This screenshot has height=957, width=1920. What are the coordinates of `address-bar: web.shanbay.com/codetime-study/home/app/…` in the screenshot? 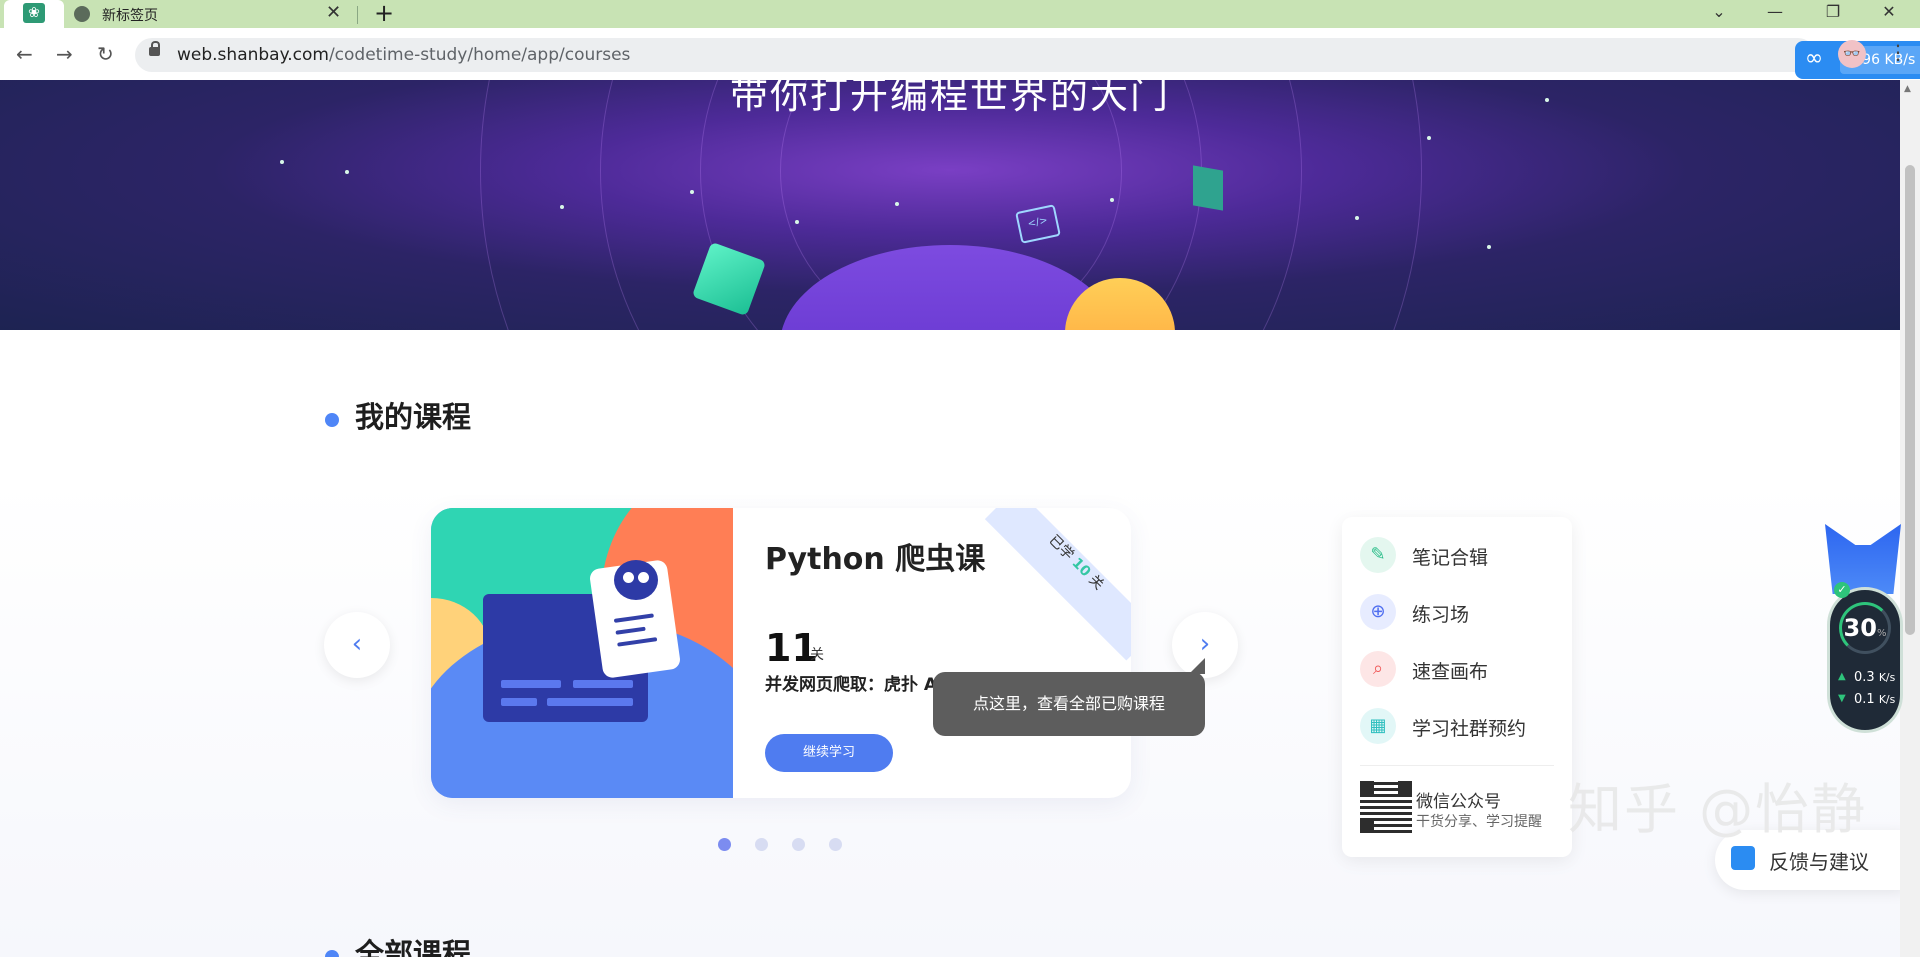 It's located at (1027, 58).